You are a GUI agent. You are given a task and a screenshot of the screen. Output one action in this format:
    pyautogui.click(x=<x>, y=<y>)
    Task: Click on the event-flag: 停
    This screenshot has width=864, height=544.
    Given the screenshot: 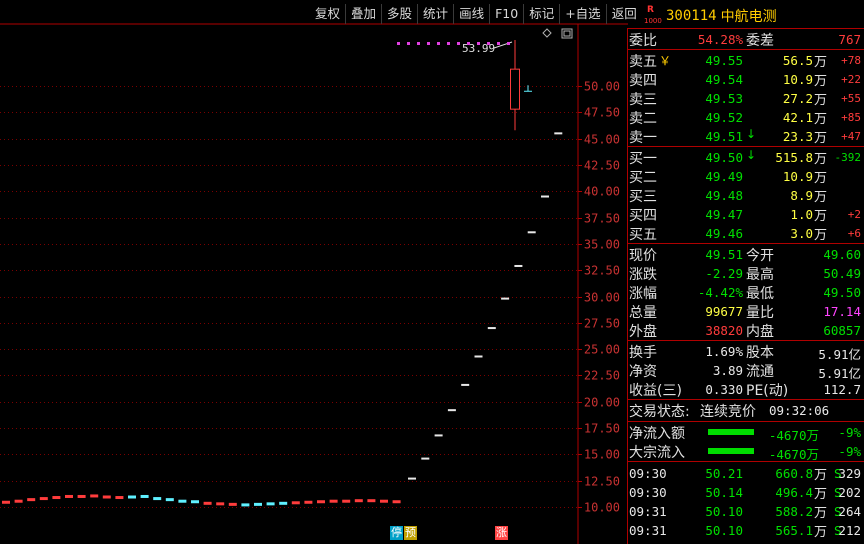 What is the action you would take?
    pyautogui.click(x=396, y=533)
    